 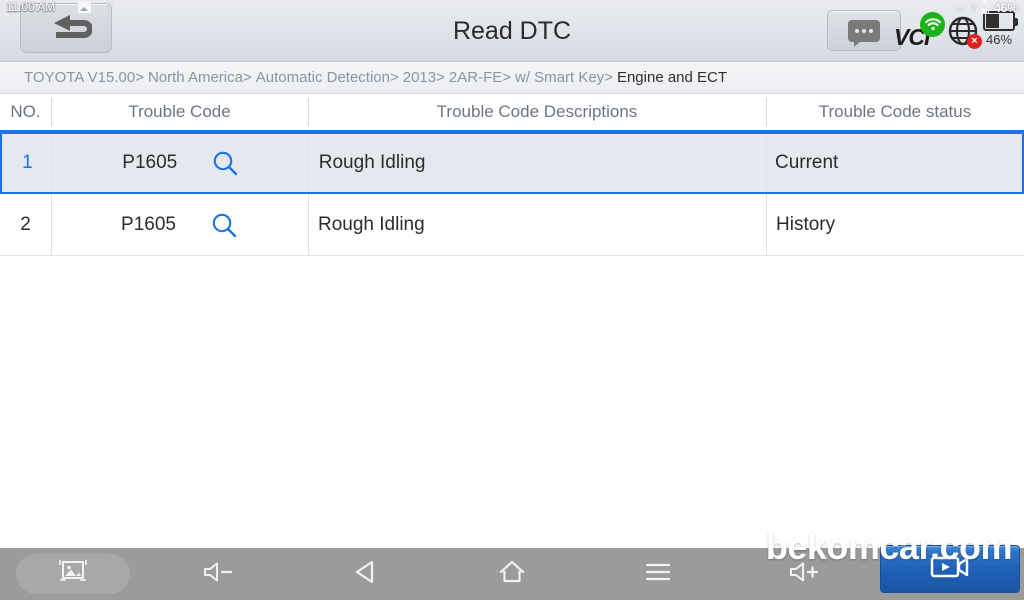 I want to click on menu-button, so click(x=658, y=574).